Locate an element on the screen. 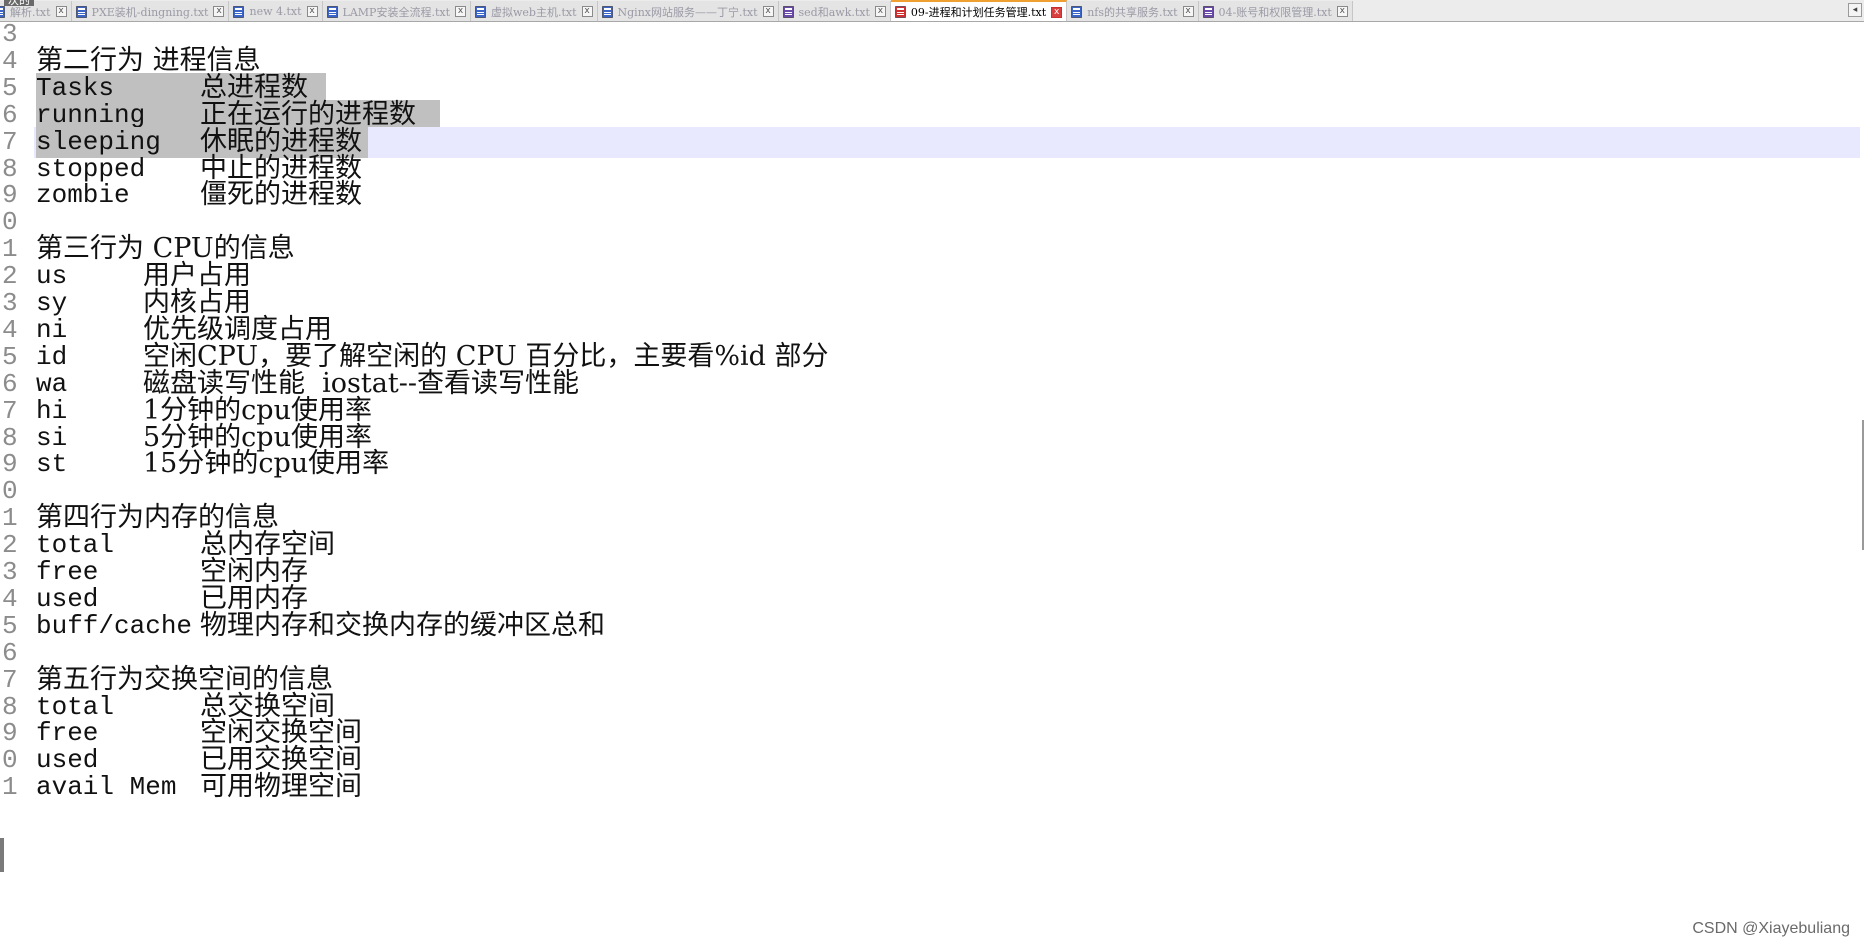  editor-line: 1 avail Mem 可用物理空间 is located at coordinates (930, 787).